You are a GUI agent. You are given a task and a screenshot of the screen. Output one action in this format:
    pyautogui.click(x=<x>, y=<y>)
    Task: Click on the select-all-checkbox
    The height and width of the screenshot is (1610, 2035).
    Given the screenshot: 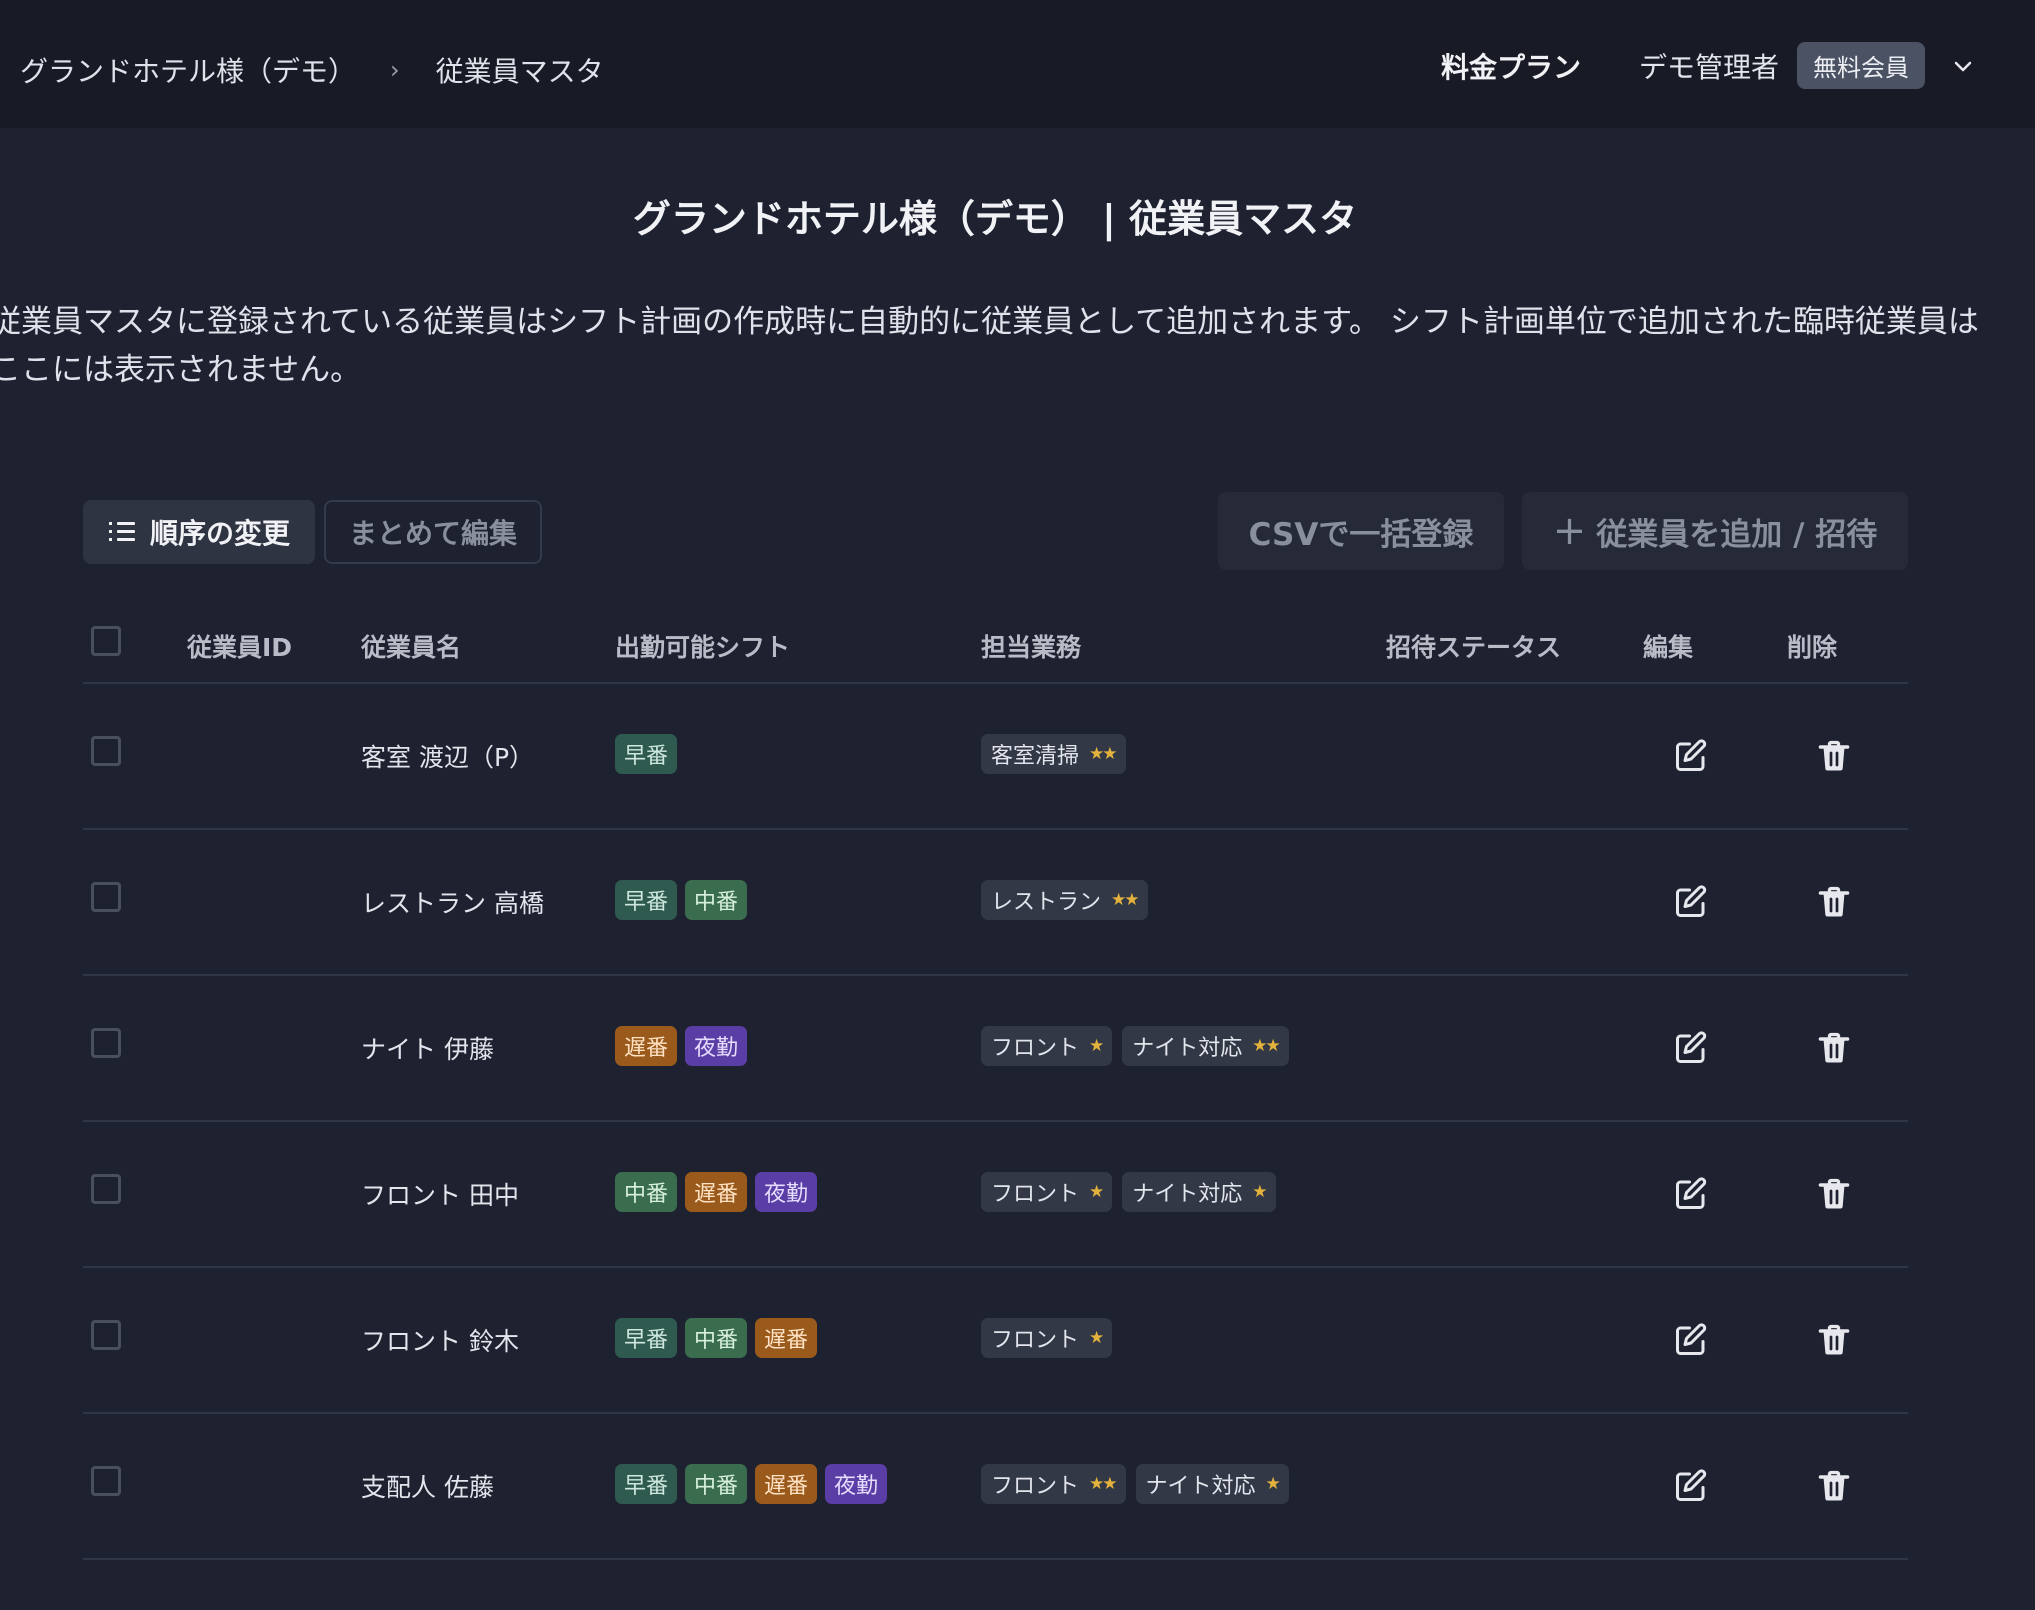 What is the action you would take?
    pyautogui.click(x=106, y=641)
    